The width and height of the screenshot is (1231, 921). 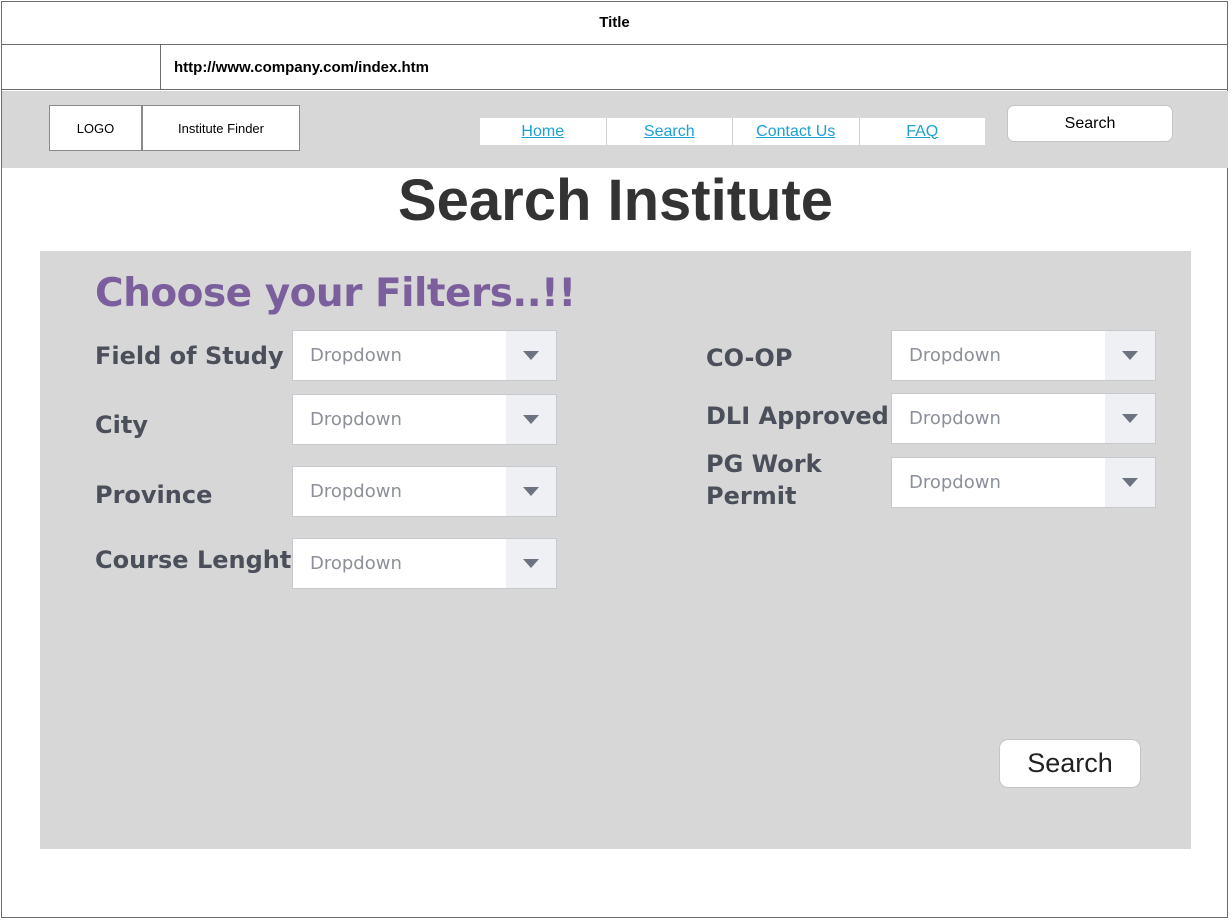 What do you see at coordinates (670, 131) in the screenshot?
I see `nav-link-search: Search` at bounding box center [670, 131].